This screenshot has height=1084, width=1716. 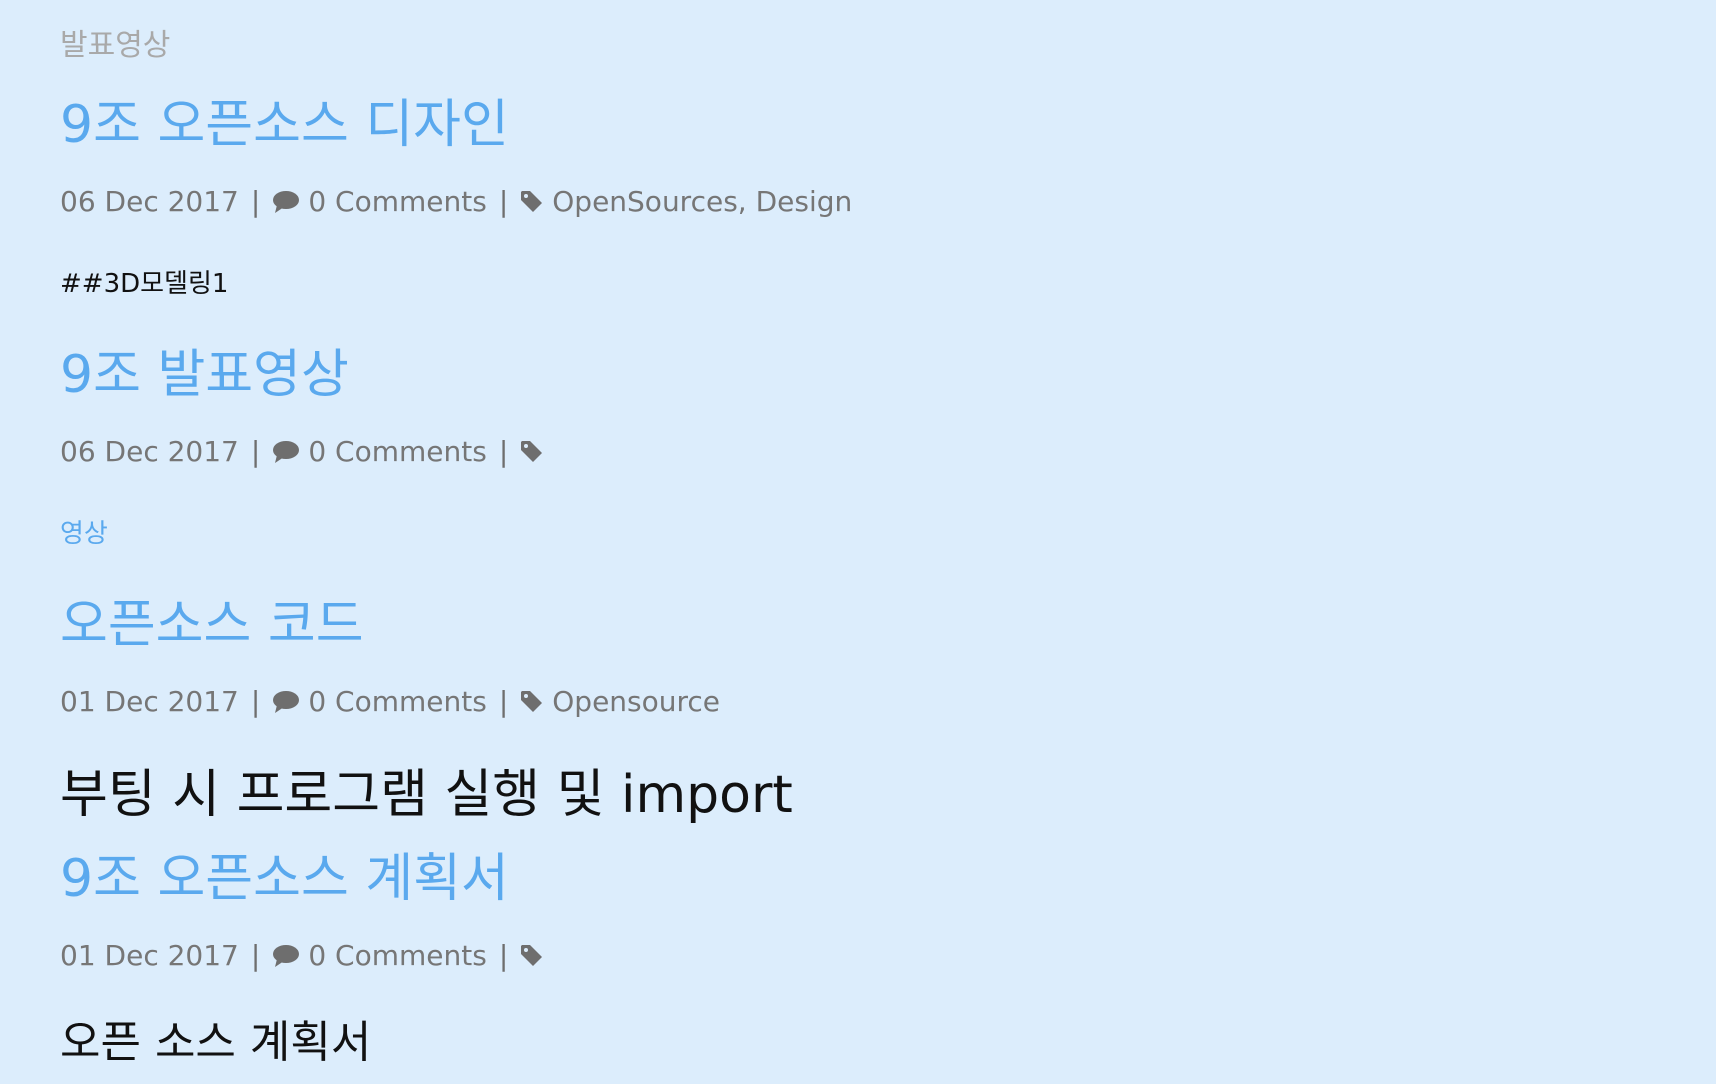 I want to click on post-title-4: 9조 오픈소스 계획서, so click(x=284, y=879).